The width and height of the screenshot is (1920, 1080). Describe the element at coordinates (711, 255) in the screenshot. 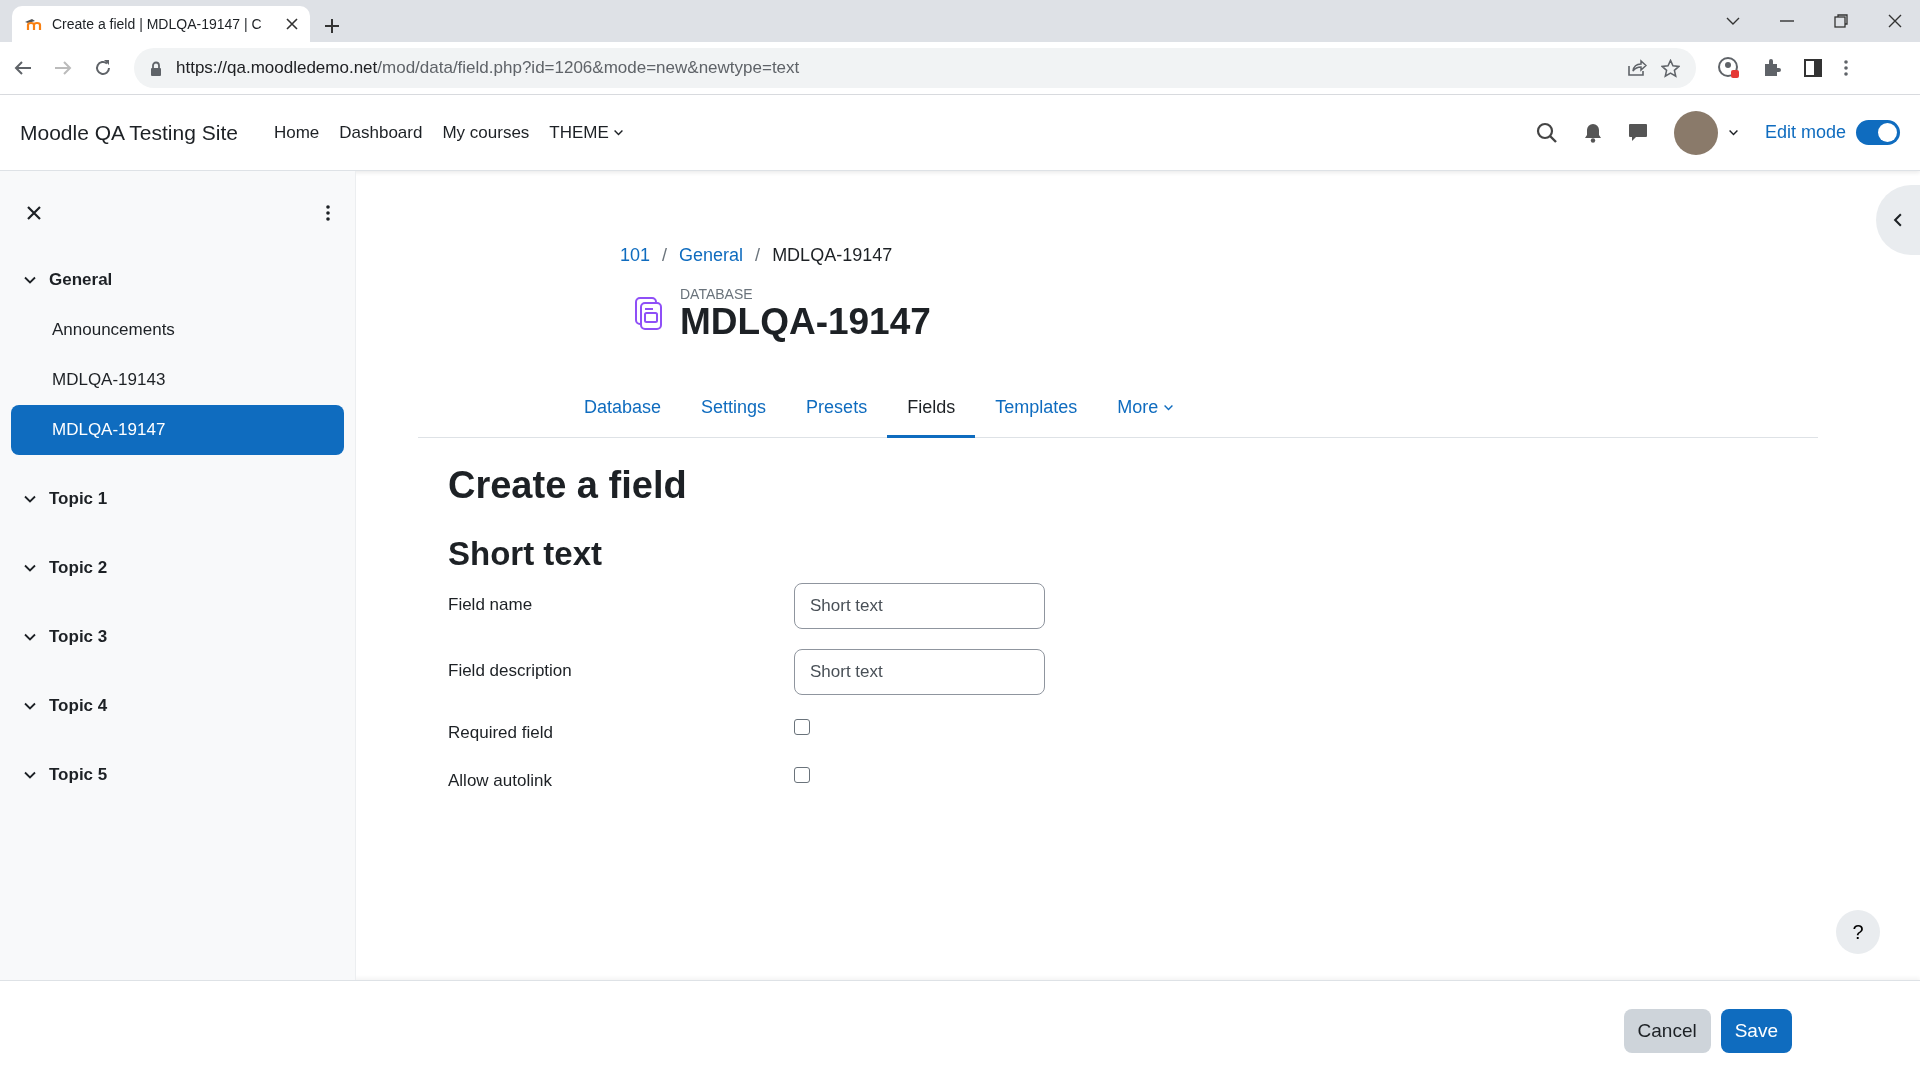

I see `breadcrumb-item: General` at that location.